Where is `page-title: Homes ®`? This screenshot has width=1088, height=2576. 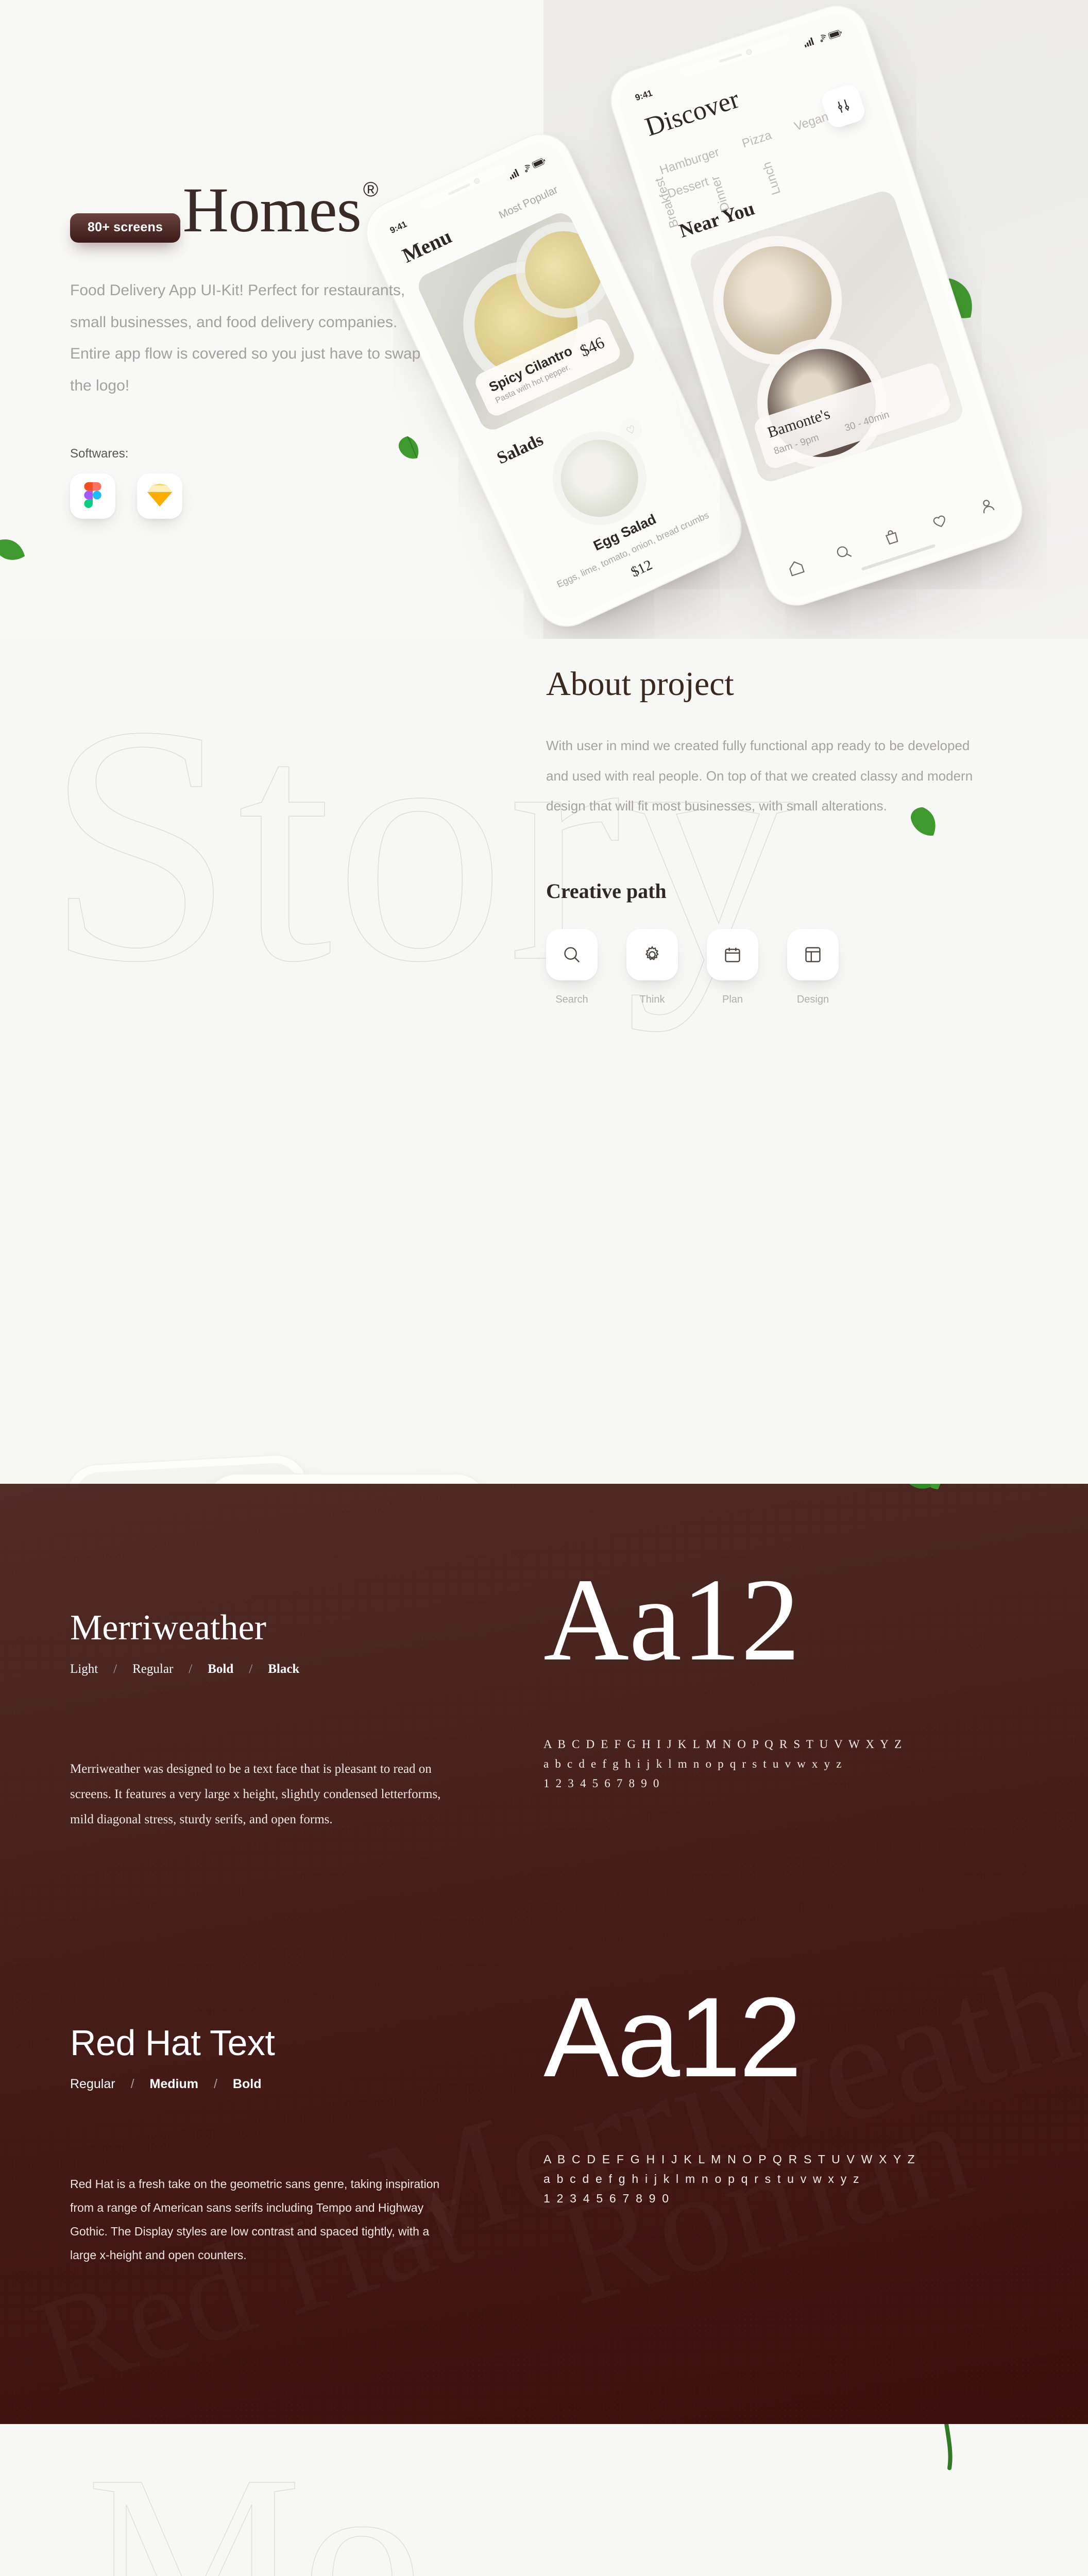
page-title: Homes ® is located at coordinates (280, 210).